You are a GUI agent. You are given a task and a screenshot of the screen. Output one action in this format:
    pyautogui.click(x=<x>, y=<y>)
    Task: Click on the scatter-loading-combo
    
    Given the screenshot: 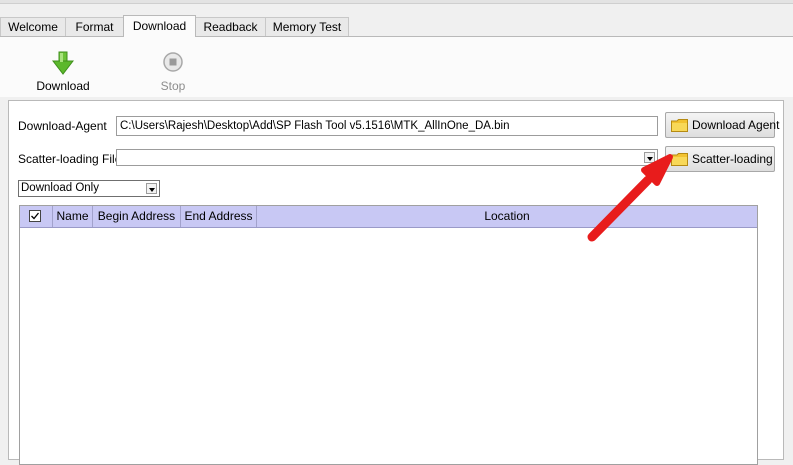 What is the action you would take?
    pyautogui.click(x=387, y=157)
    